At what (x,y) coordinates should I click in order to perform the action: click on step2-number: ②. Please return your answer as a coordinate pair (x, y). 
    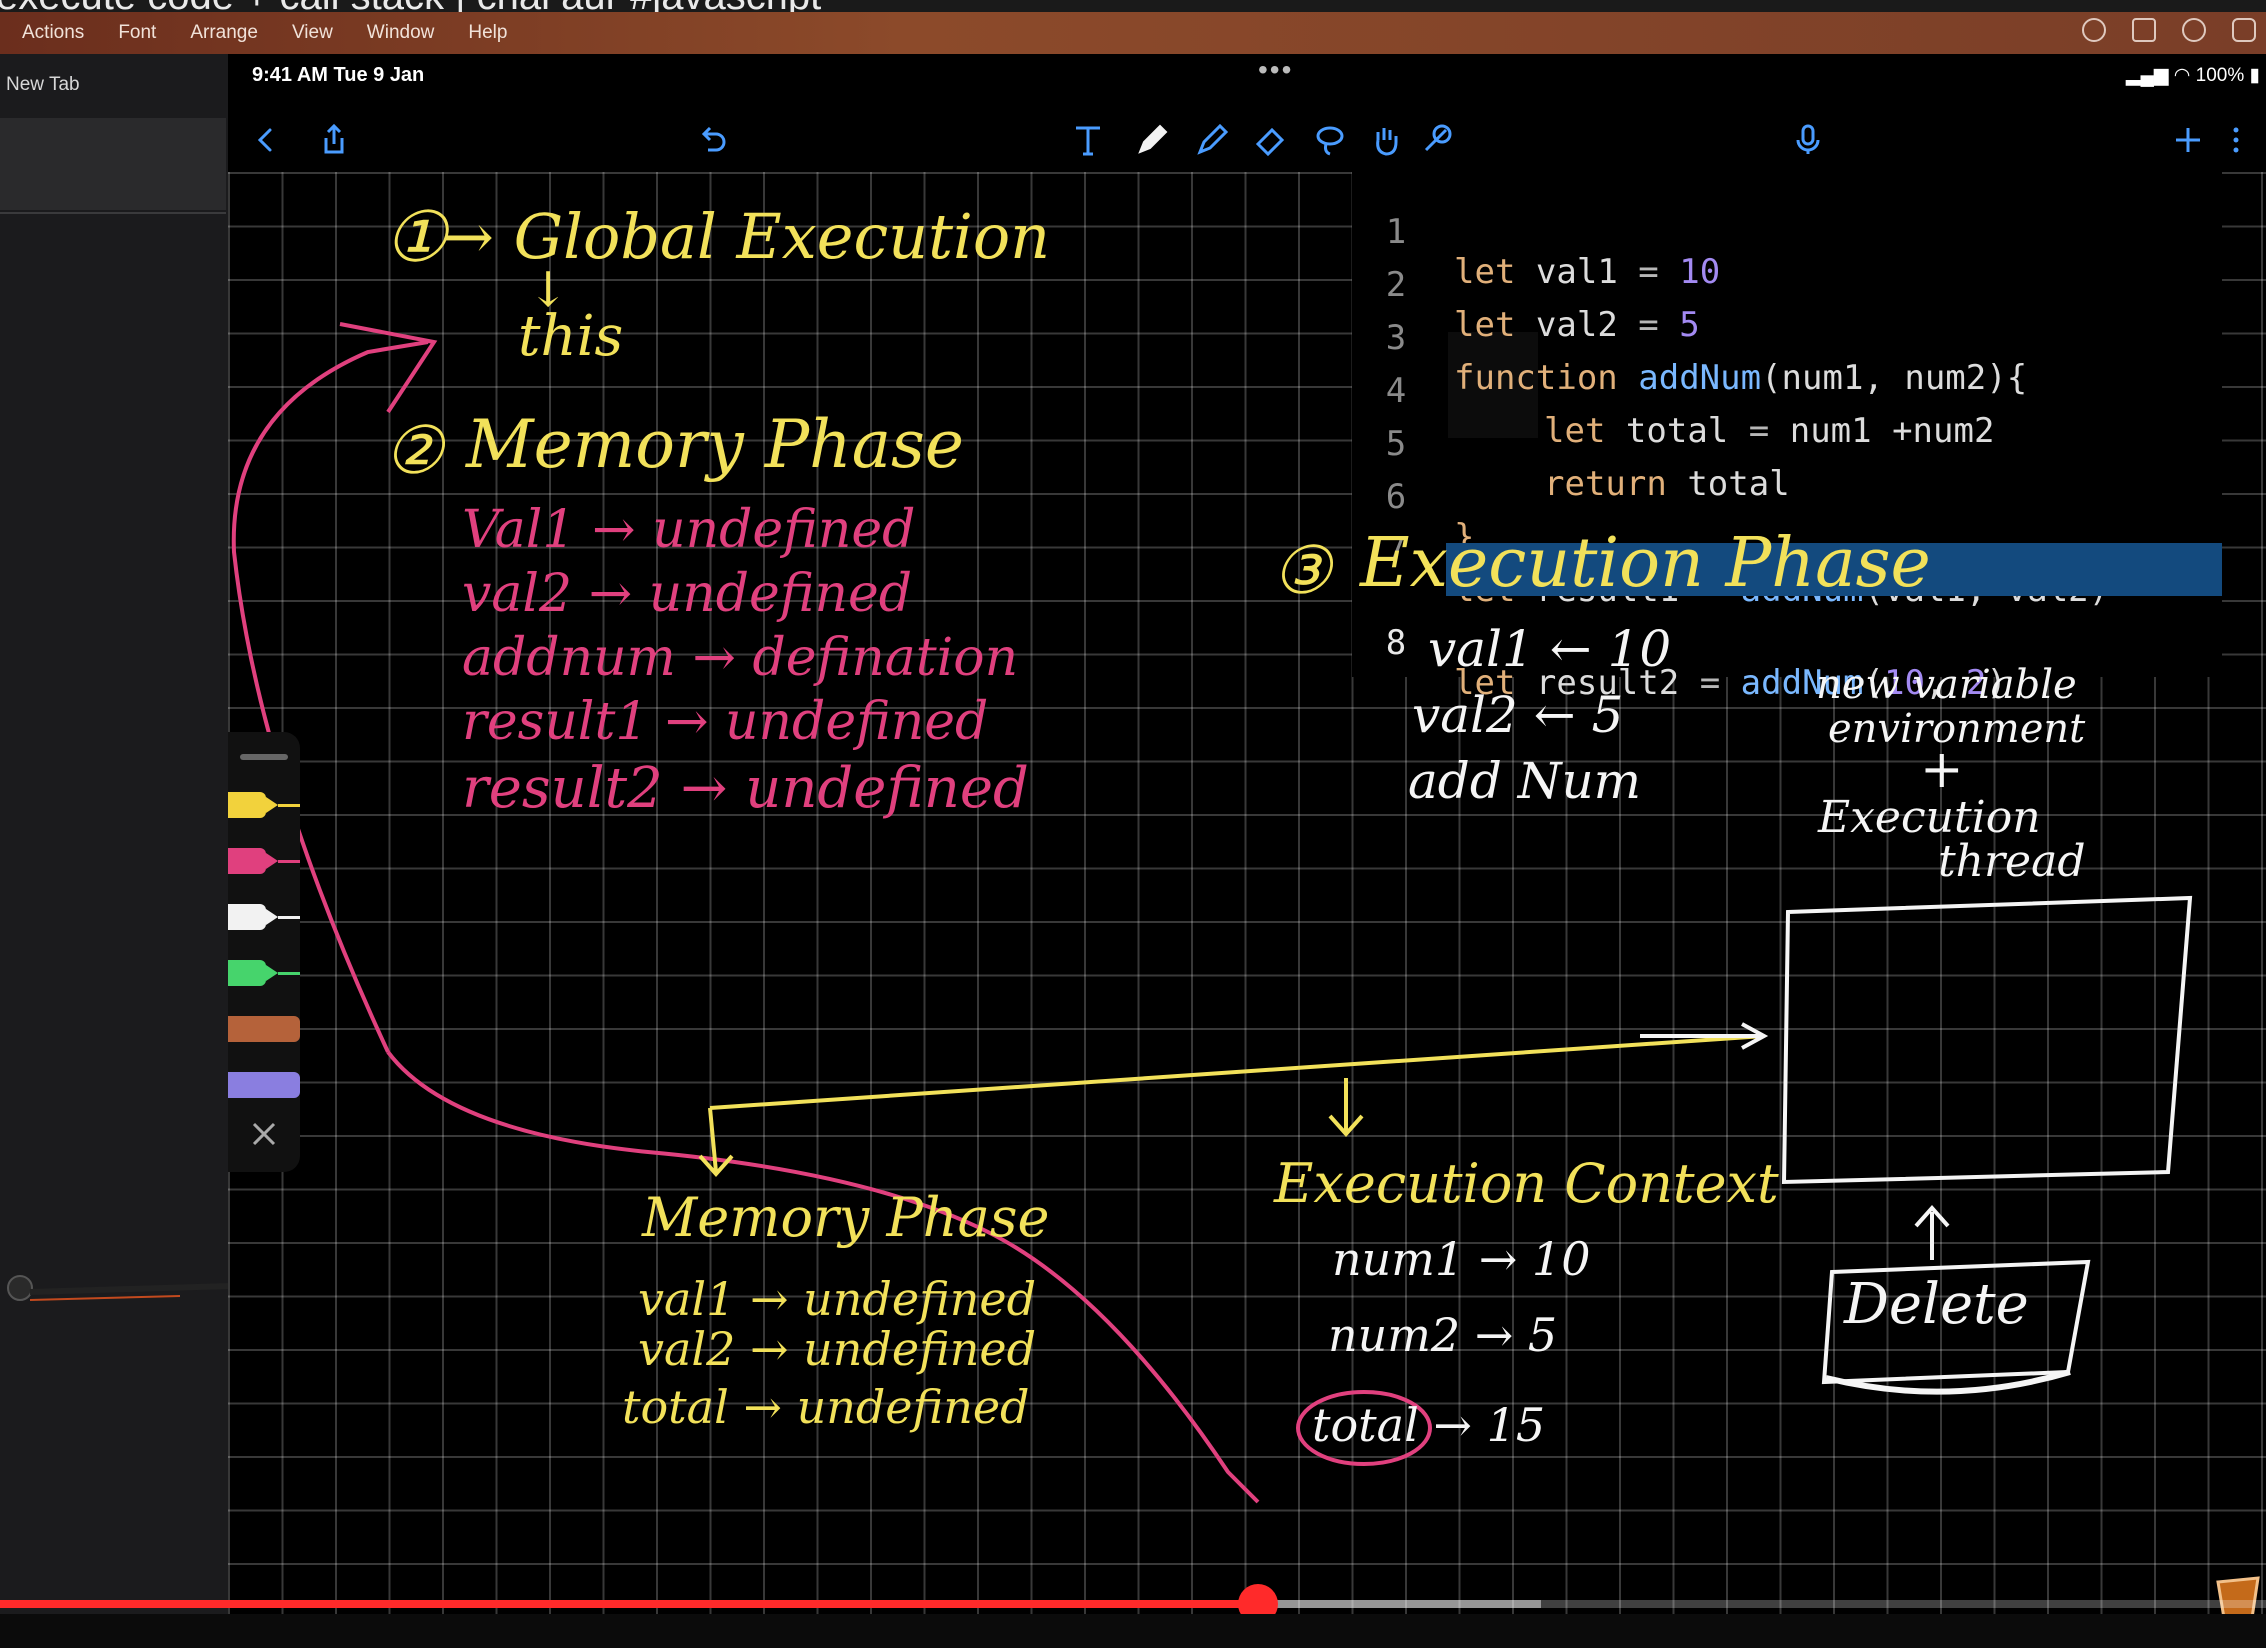
    Looking at the image, I should click on (414, 450).